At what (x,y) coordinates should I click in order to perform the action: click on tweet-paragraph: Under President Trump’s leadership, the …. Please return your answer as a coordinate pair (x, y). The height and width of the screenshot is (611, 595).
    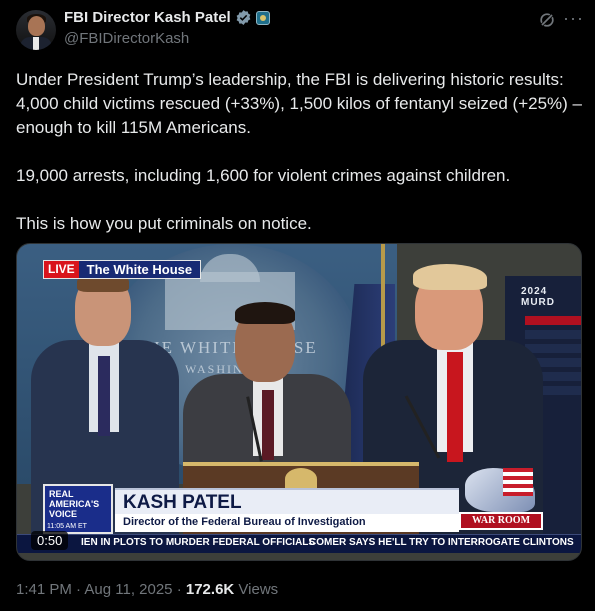
    Looking at the image, I should click on (299, 103).